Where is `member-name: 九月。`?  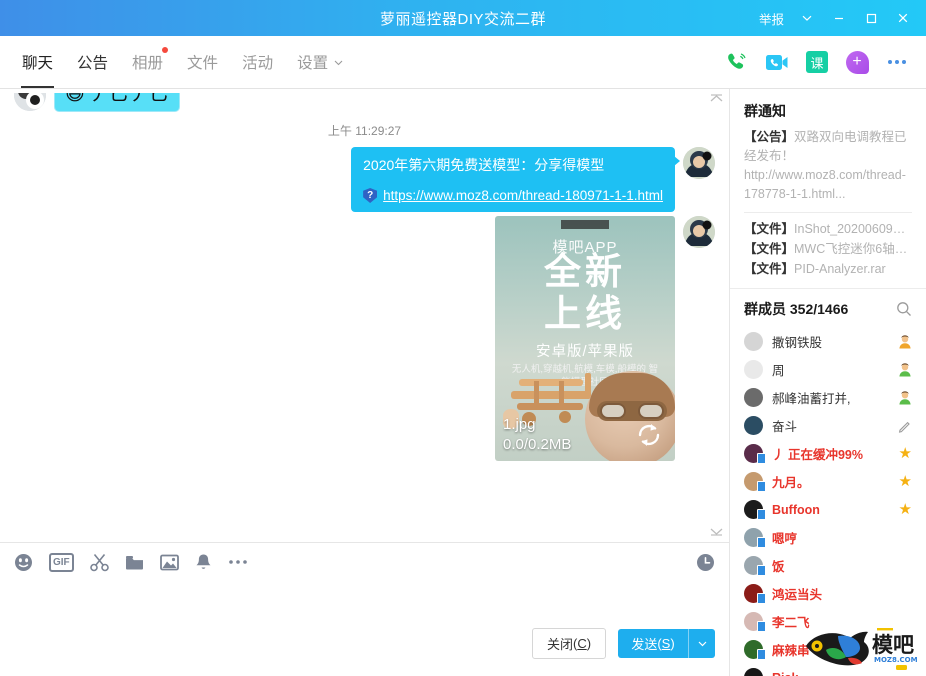 member-name: 九月。 is located at coordinates (791, 483).